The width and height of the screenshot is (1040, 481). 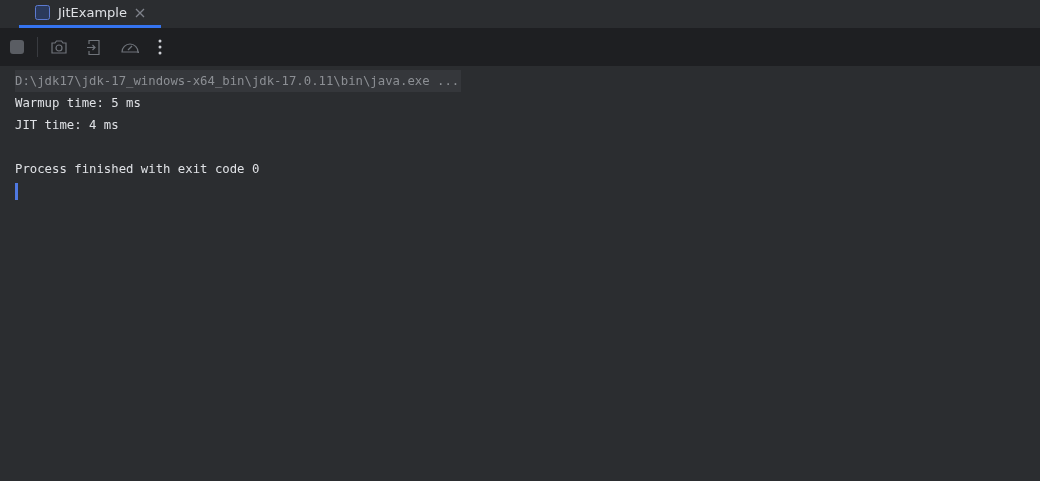 What do you see at coordinates (67, 125) in the screenshot?
I see `output-line: JIT time: 4 ms` at bounding box center [67, 125].